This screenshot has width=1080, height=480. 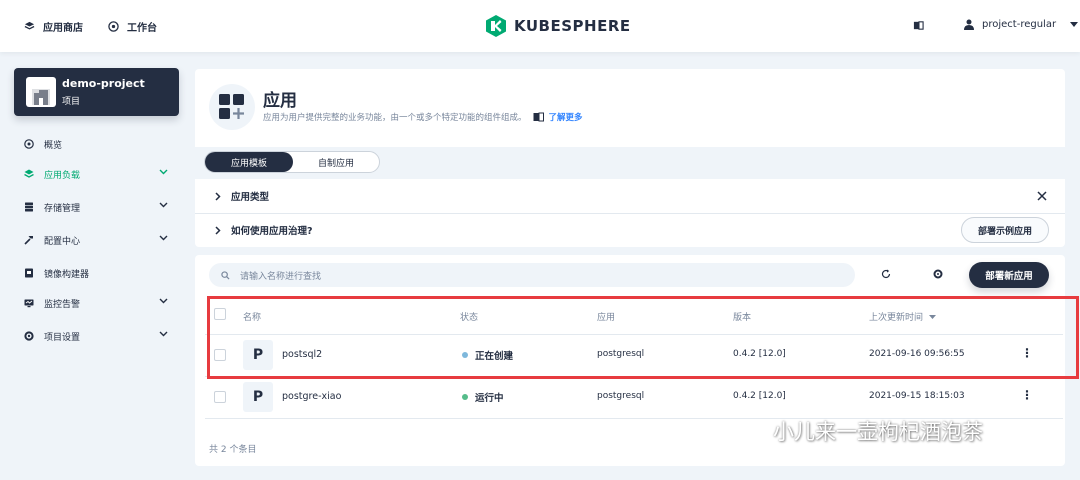 I want to click on app-store-icon, so click(x=29, y=26).